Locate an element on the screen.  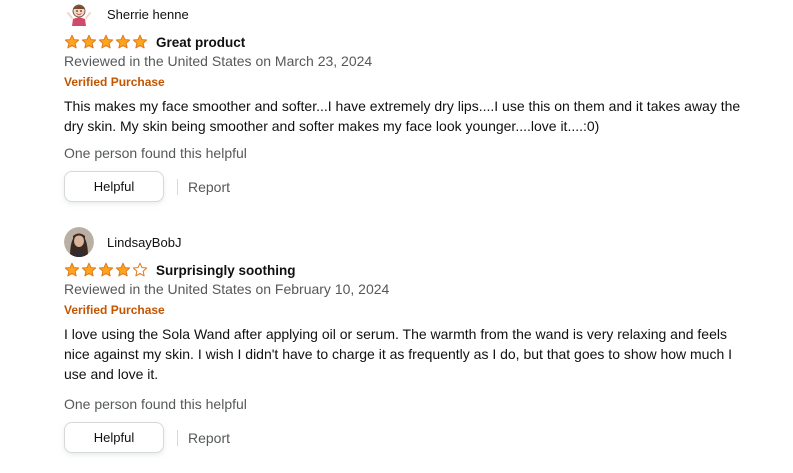
reviewer-profile: Sherrie henne is located at coordinates (126, 14).